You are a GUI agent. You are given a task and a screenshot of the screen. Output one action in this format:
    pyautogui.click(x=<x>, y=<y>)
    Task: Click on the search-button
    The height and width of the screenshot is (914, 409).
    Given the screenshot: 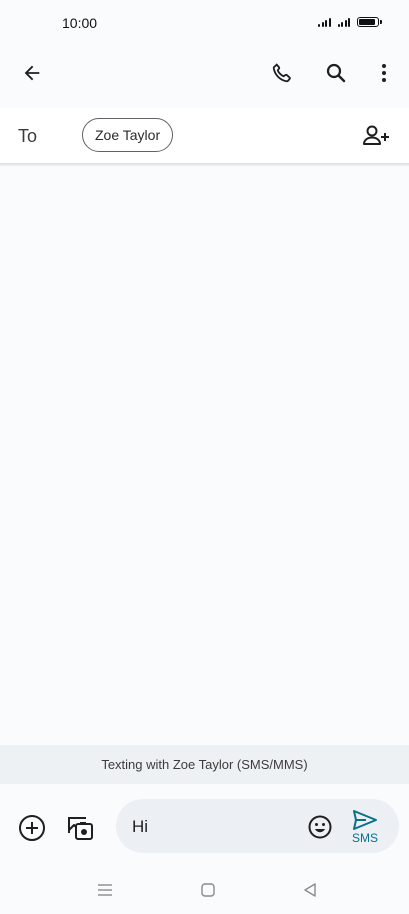 What is the action you would take?
    pyautogui.click(x=336, y=73)
    